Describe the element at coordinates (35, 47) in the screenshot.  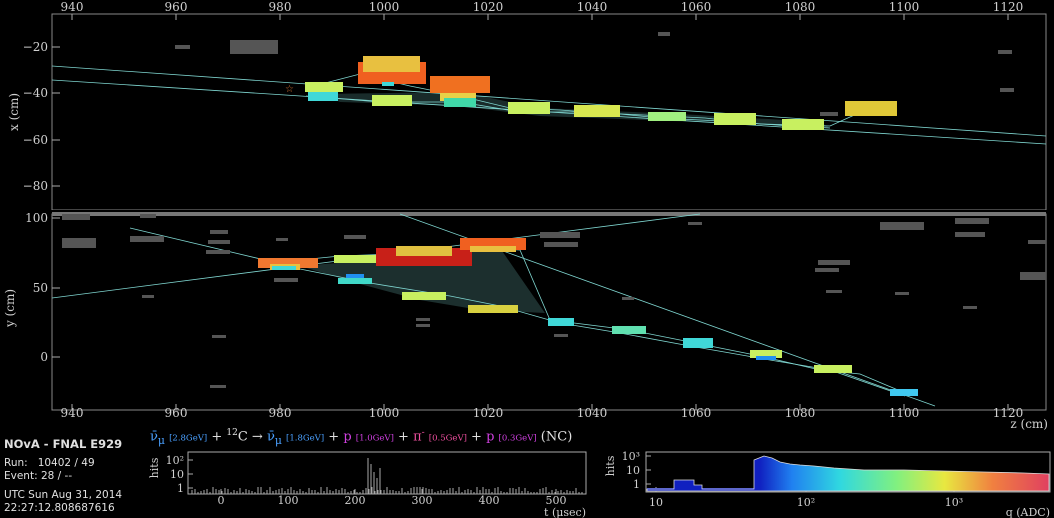
I see `xz-x-tick-label: −20` at that location.